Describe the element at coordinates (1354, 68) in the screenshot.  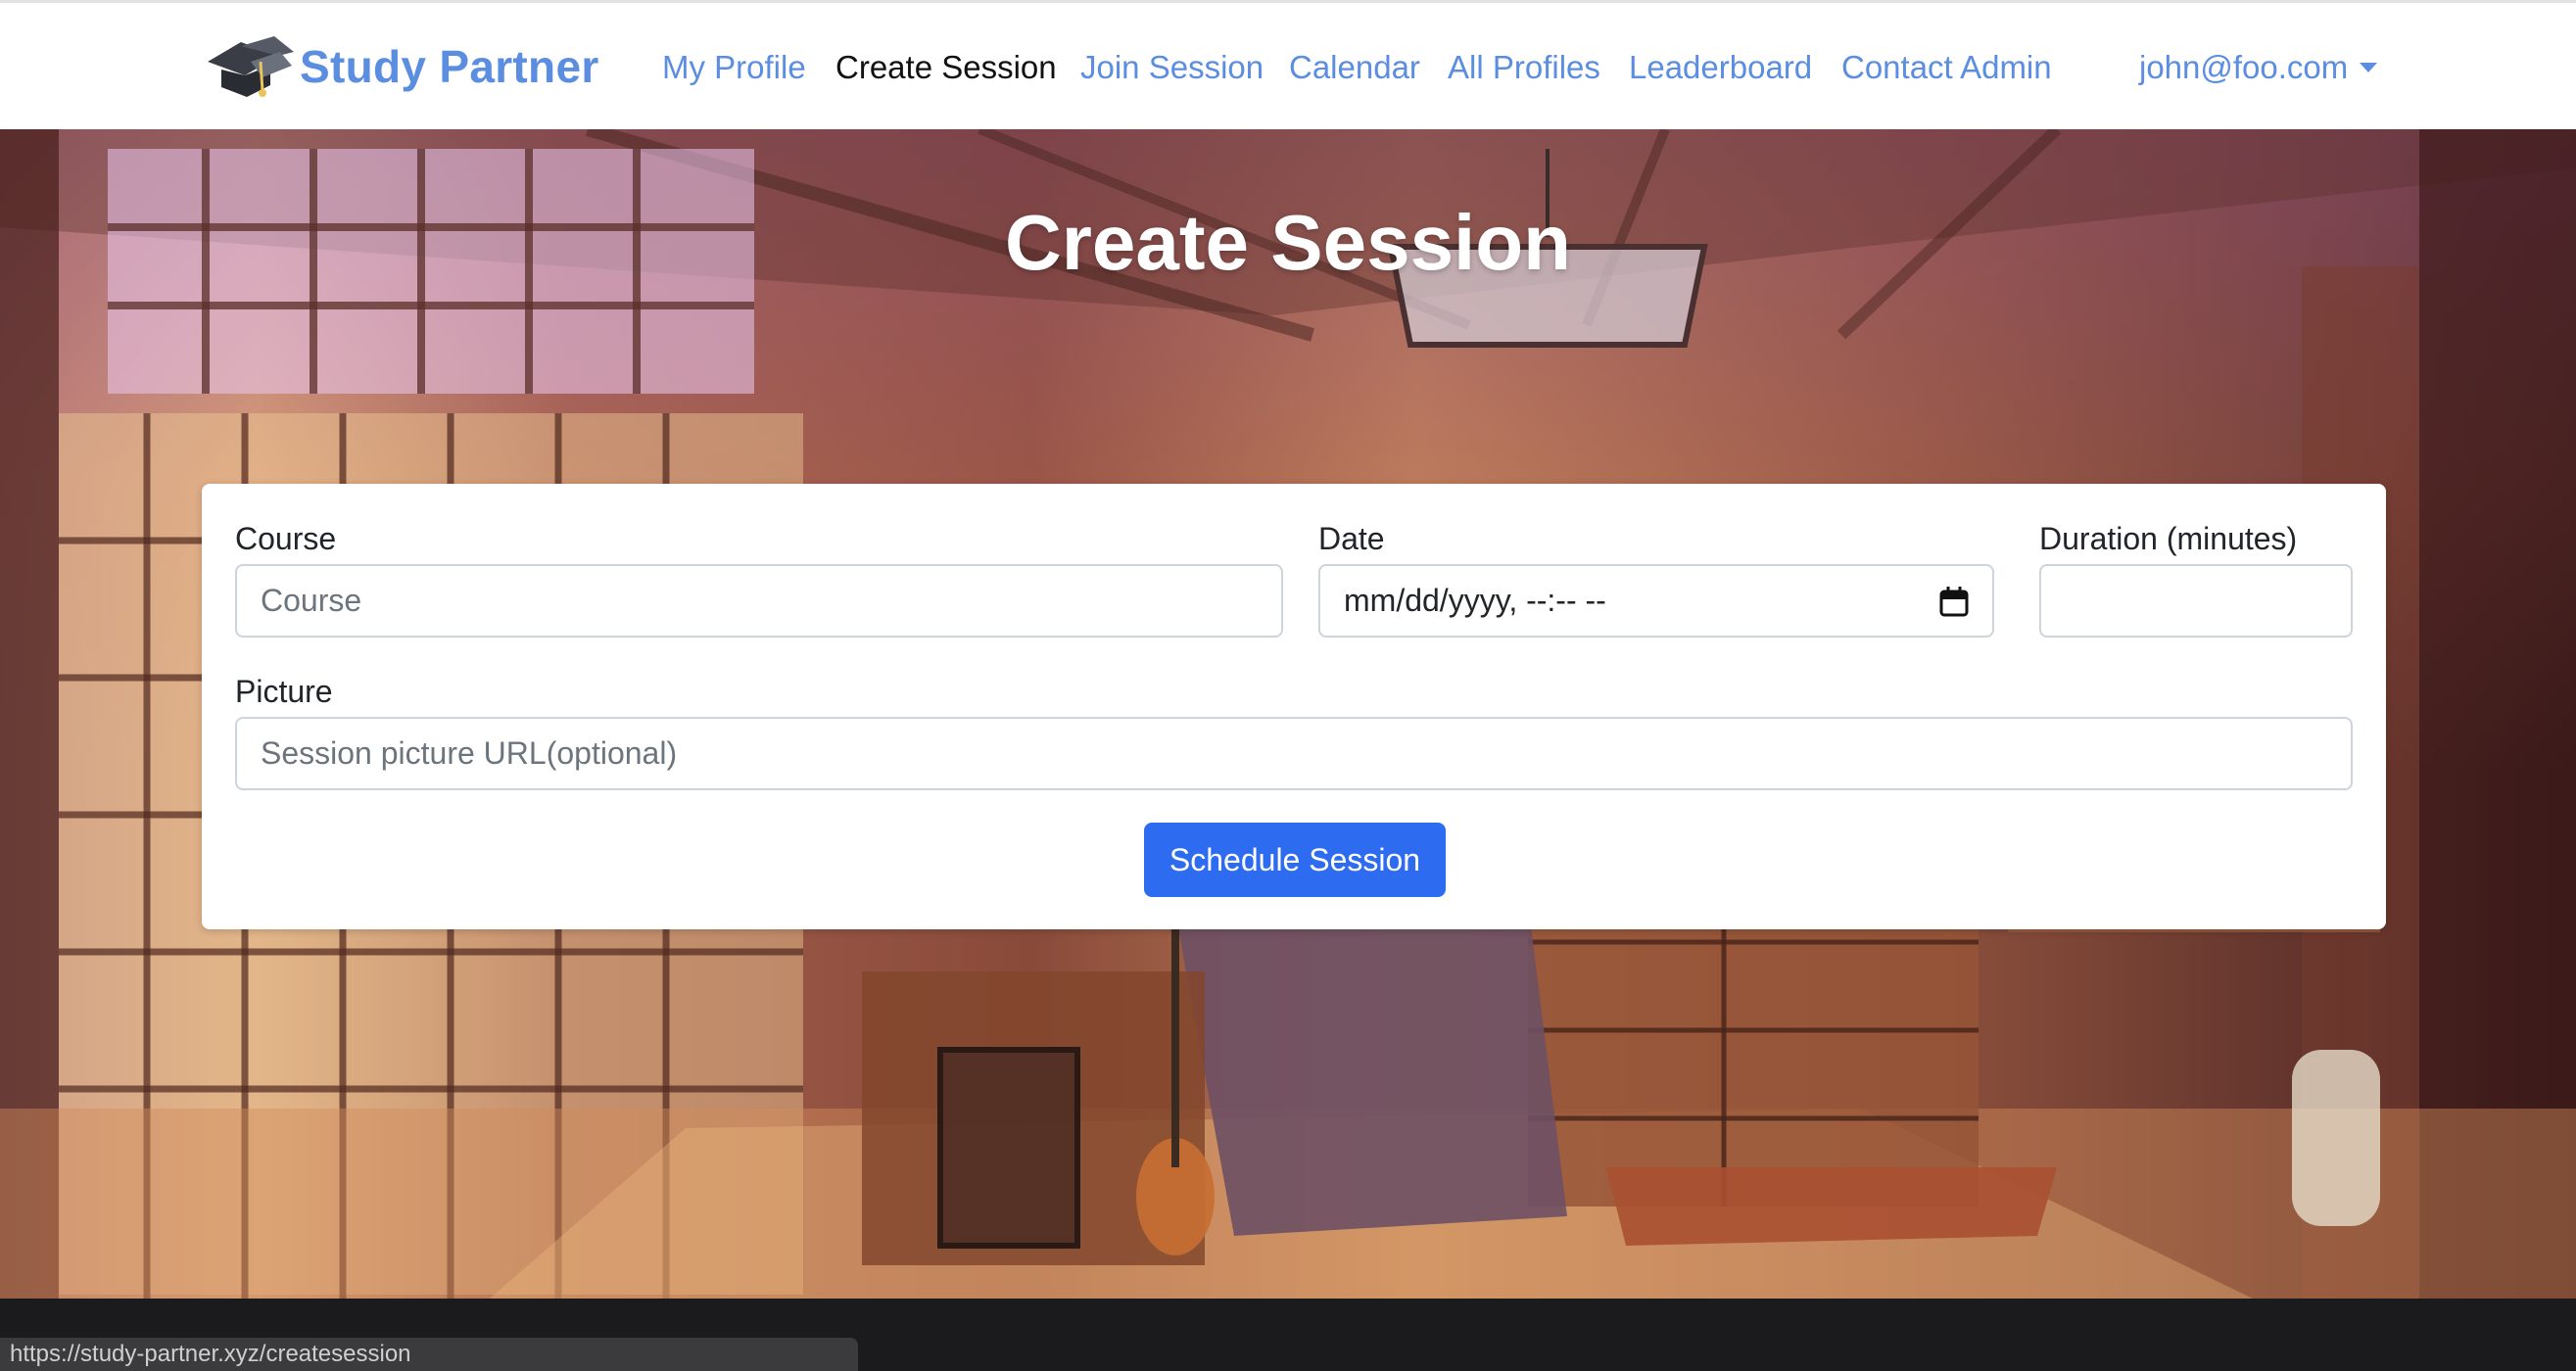
I see `nav-calendar: Calendar` at that location.